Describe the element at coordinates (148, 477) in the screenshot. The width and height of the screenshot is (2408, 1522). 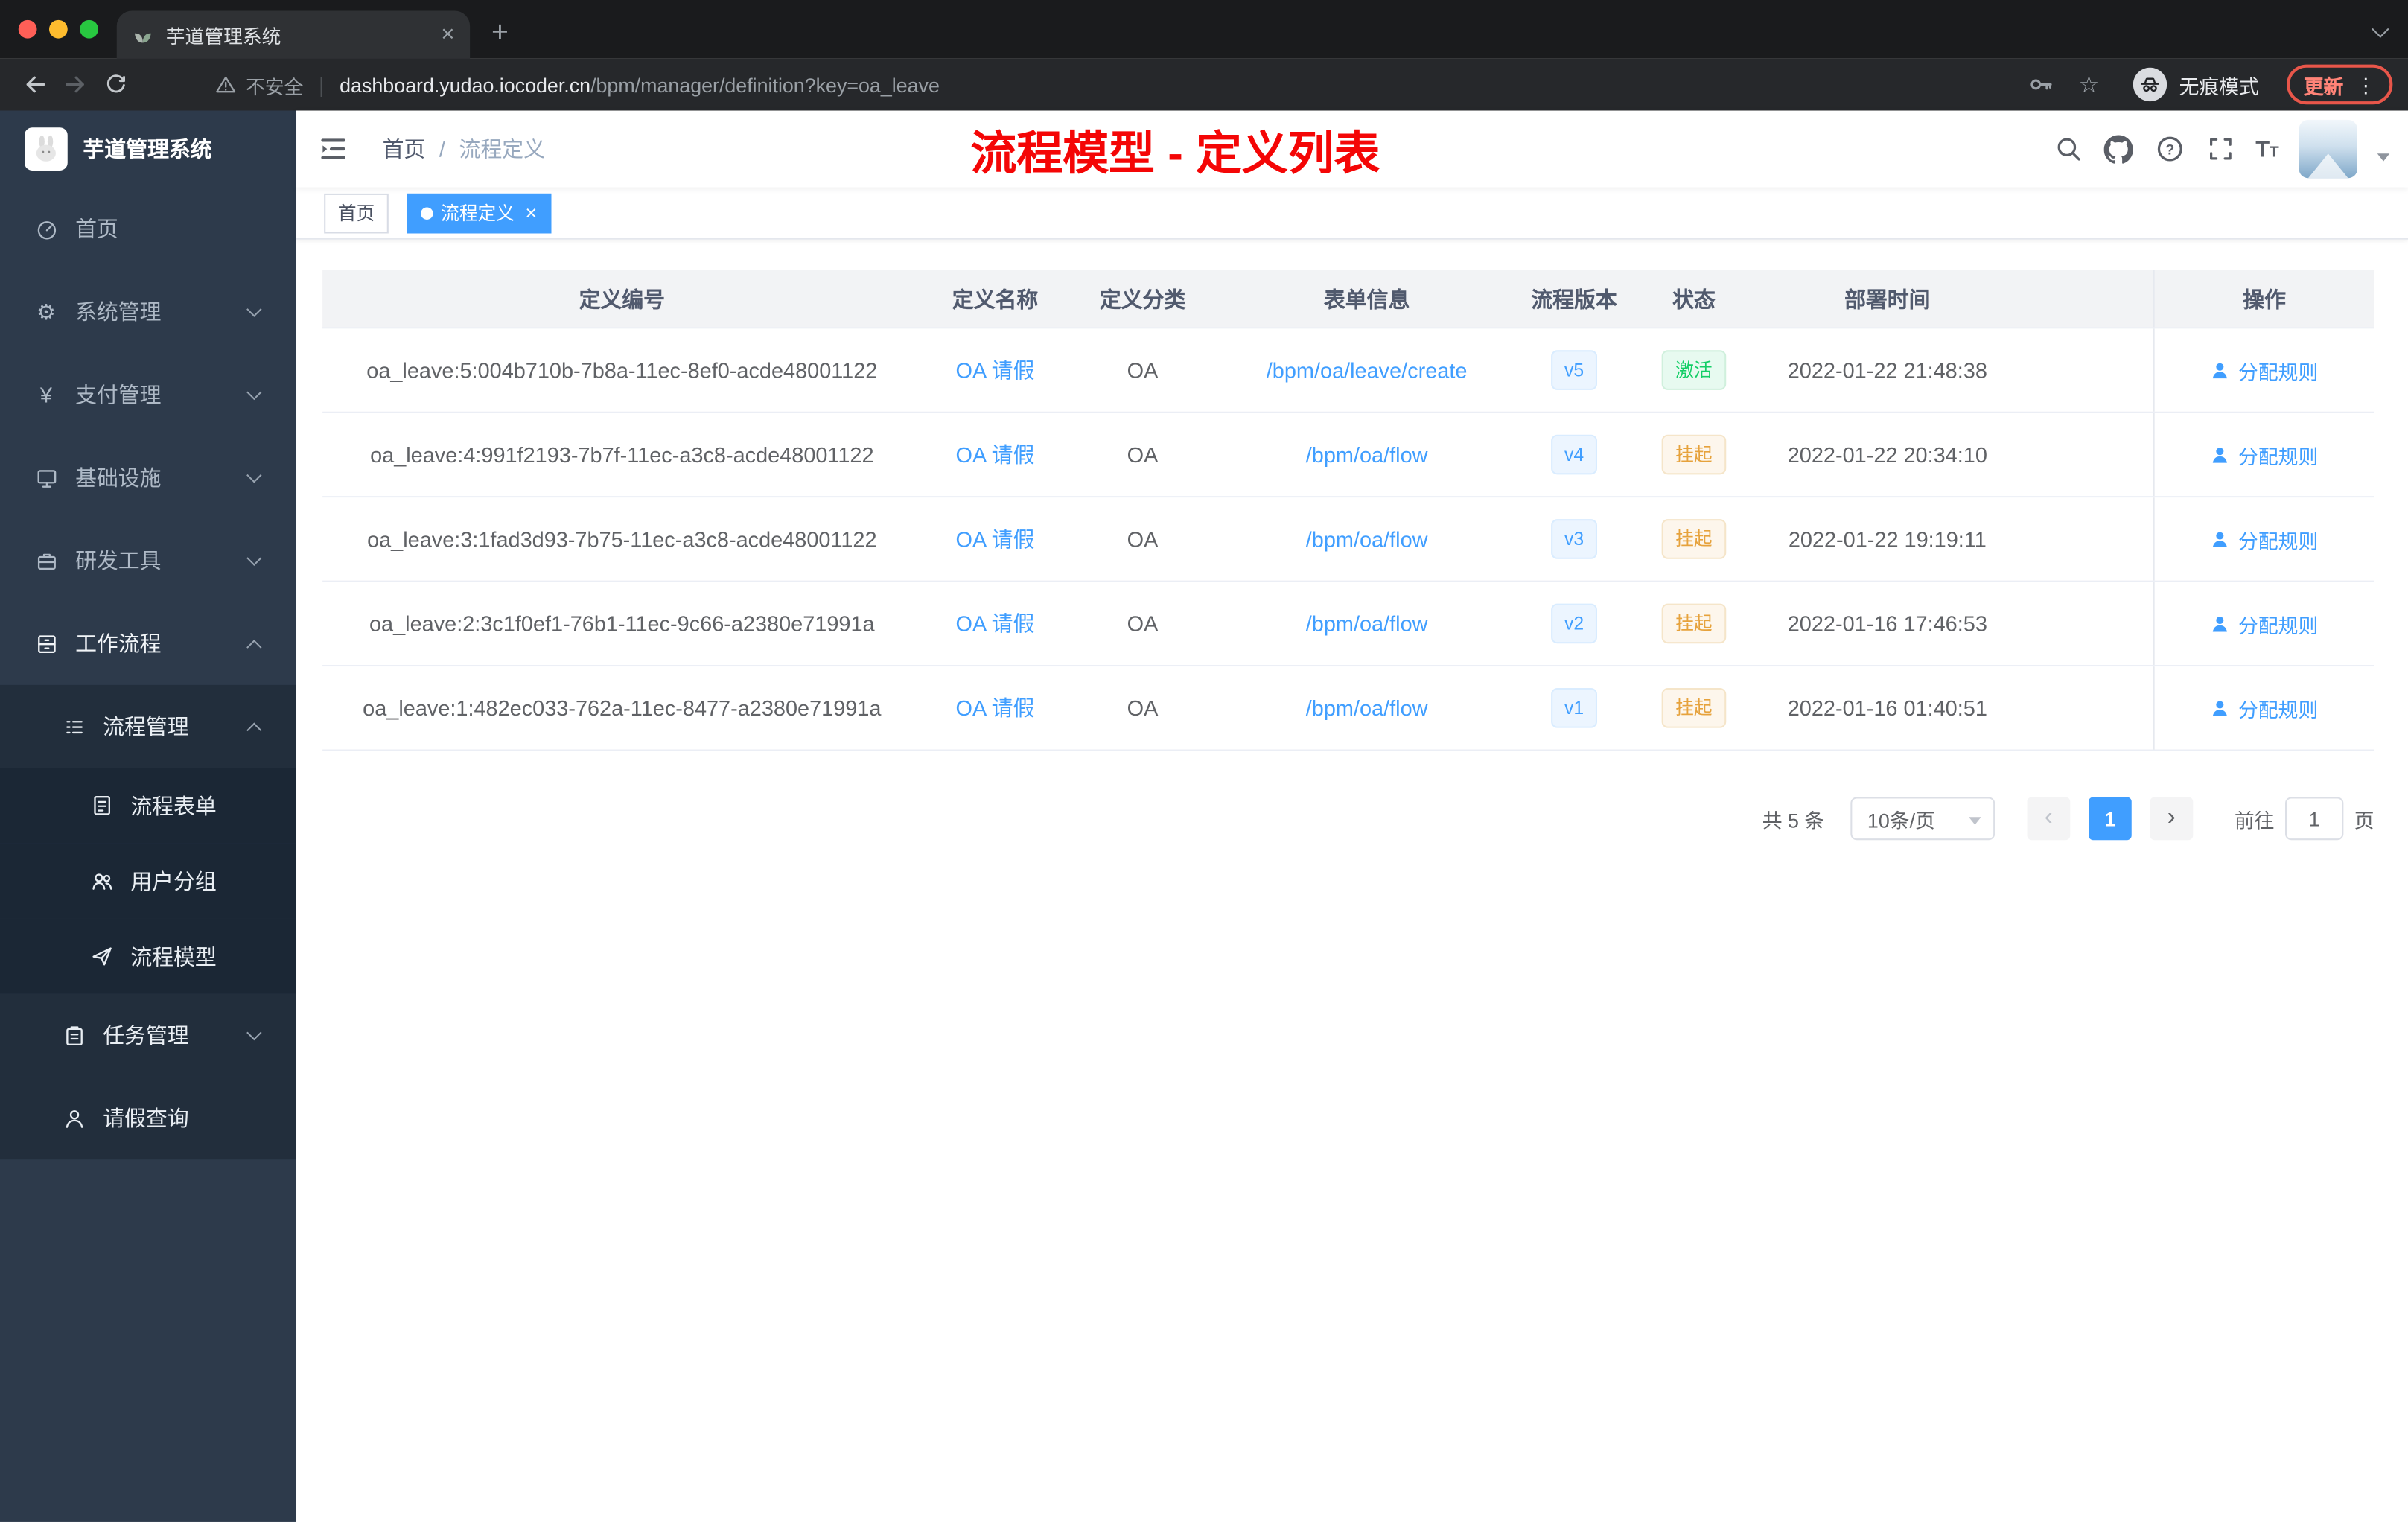
I see `sidebar-item-infrastructure: 基础设施` at that location.